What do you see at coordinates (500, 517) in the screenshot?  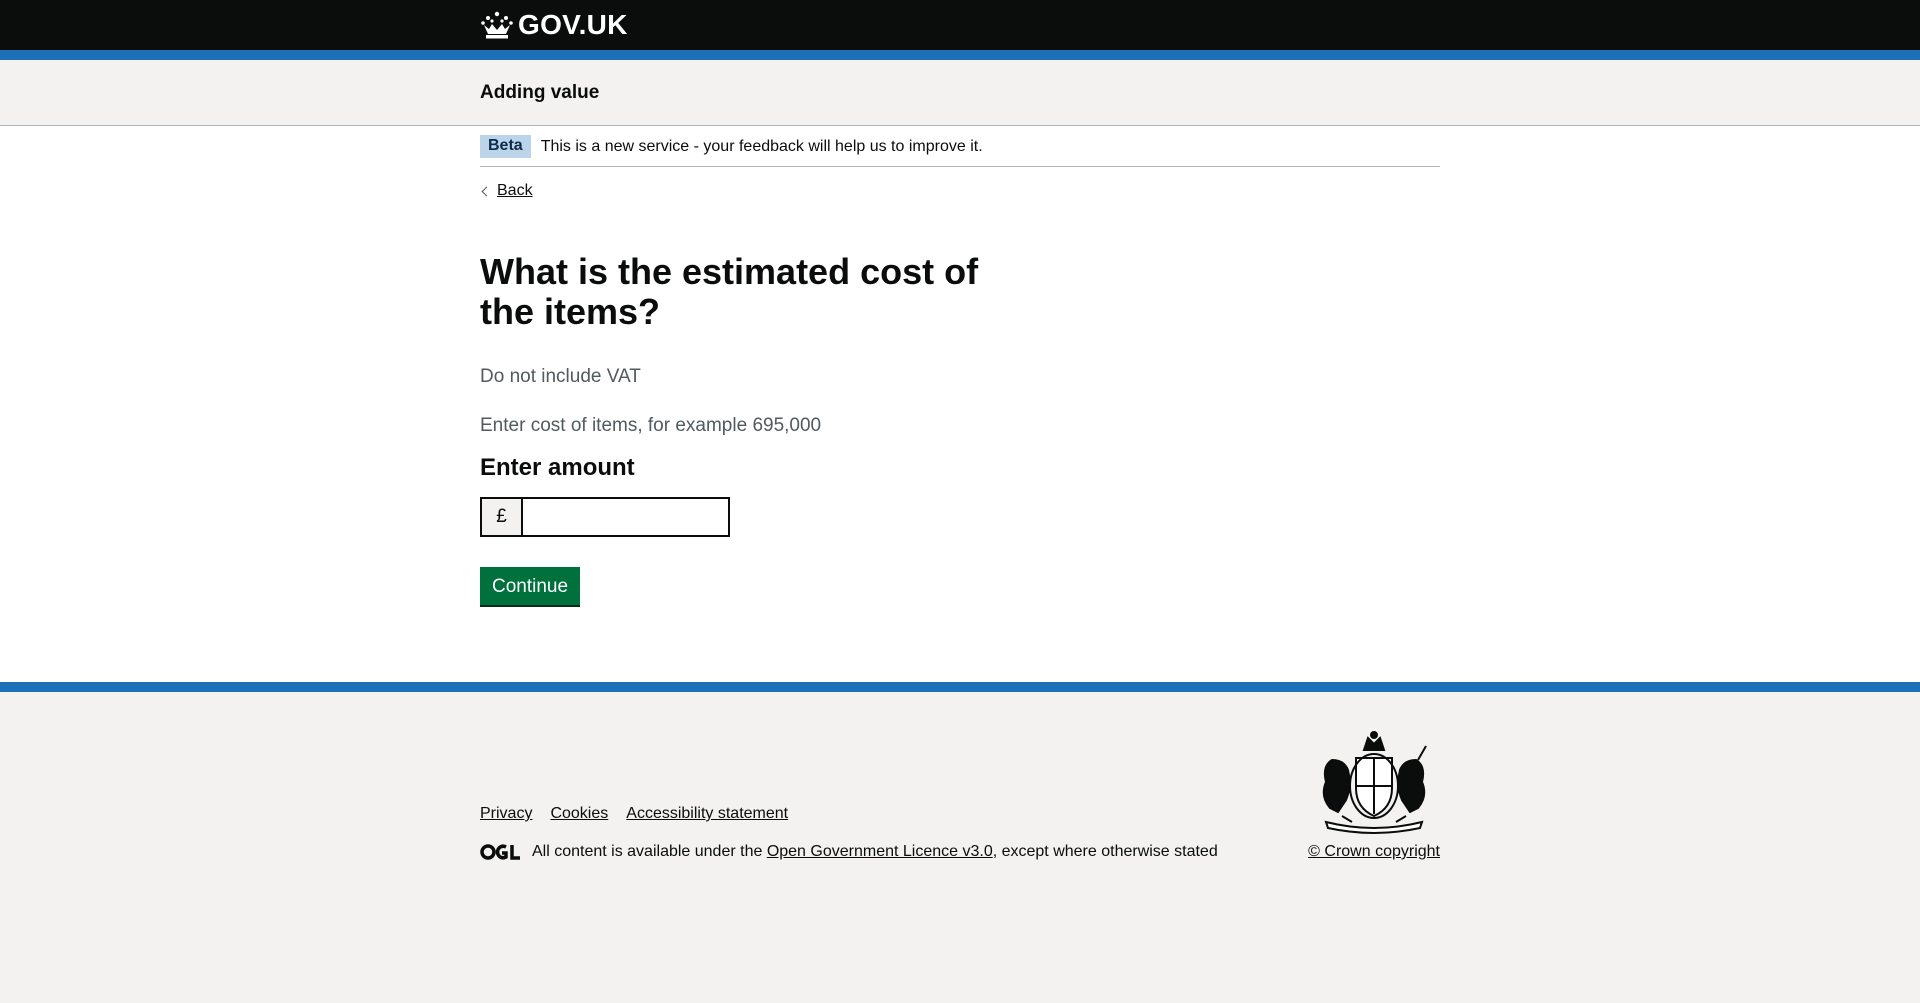 I see `currency-prefix: £` at bounding box center [500, 517].